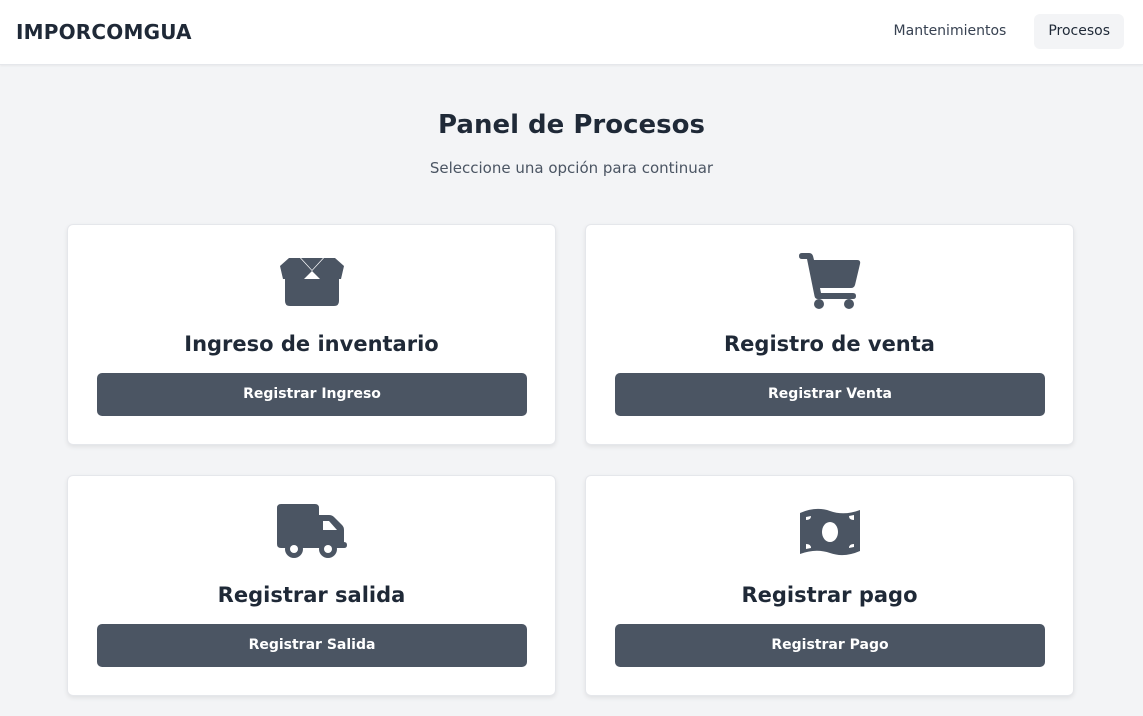  I want to click on card-ingreso-inventario: Ingreso de inventario Registrar Ingreso, so click(311, 334).